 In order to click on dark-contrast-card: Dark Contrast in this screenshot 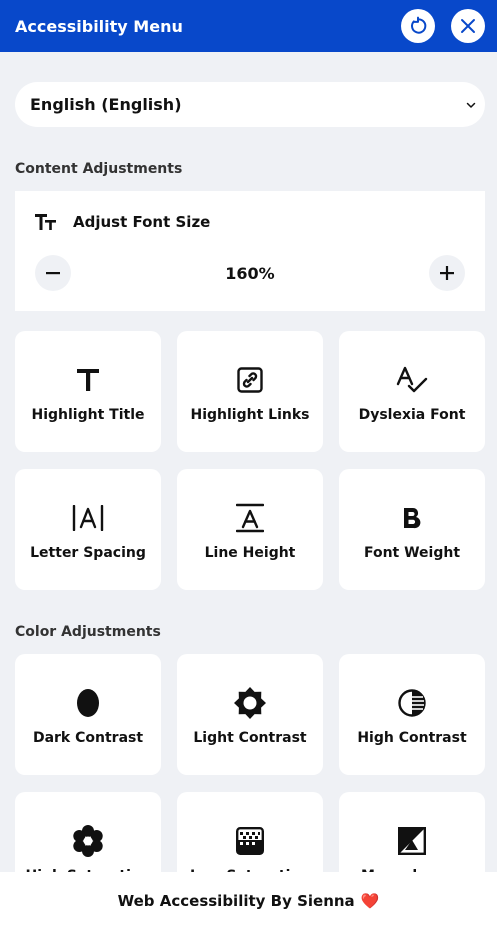, I will do `click(88, 714)`.